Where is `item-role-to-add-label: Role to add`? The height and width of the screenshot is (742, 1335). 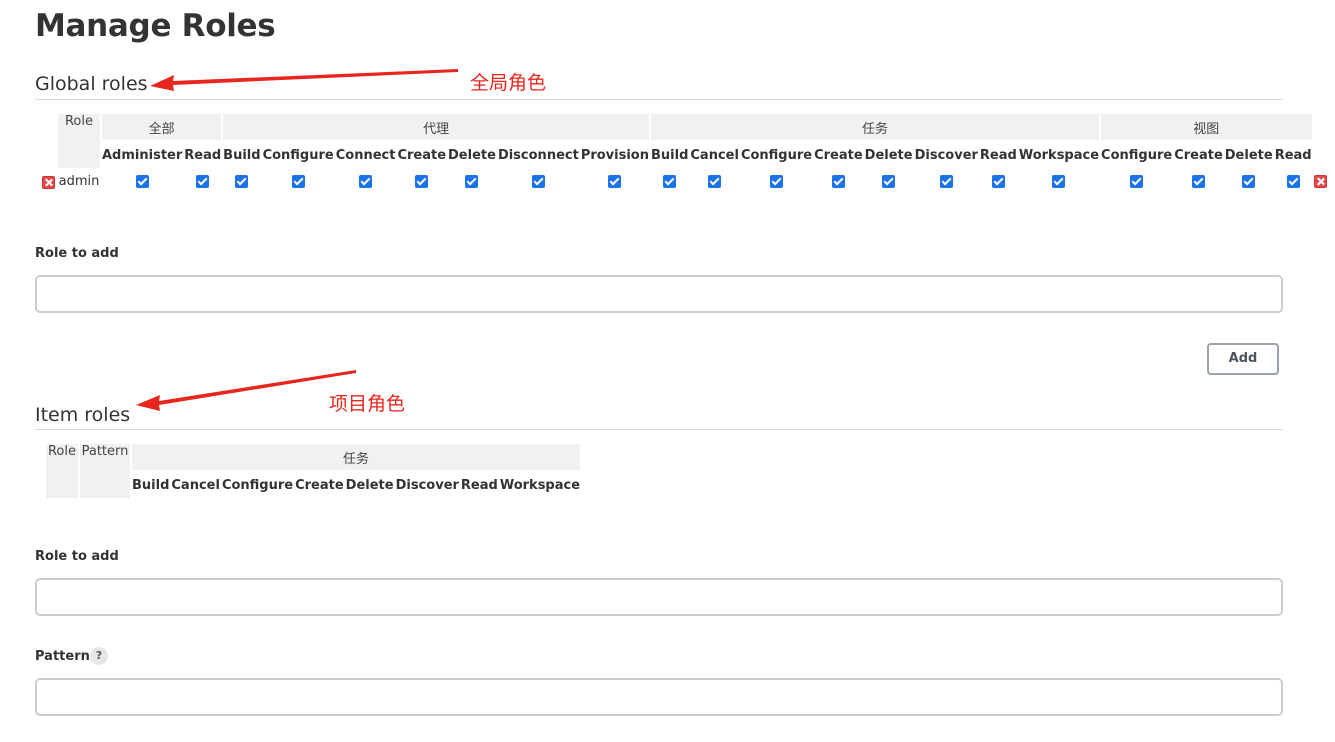
item-role-to-add-label: Role to add is located at coordinates (77, 556).